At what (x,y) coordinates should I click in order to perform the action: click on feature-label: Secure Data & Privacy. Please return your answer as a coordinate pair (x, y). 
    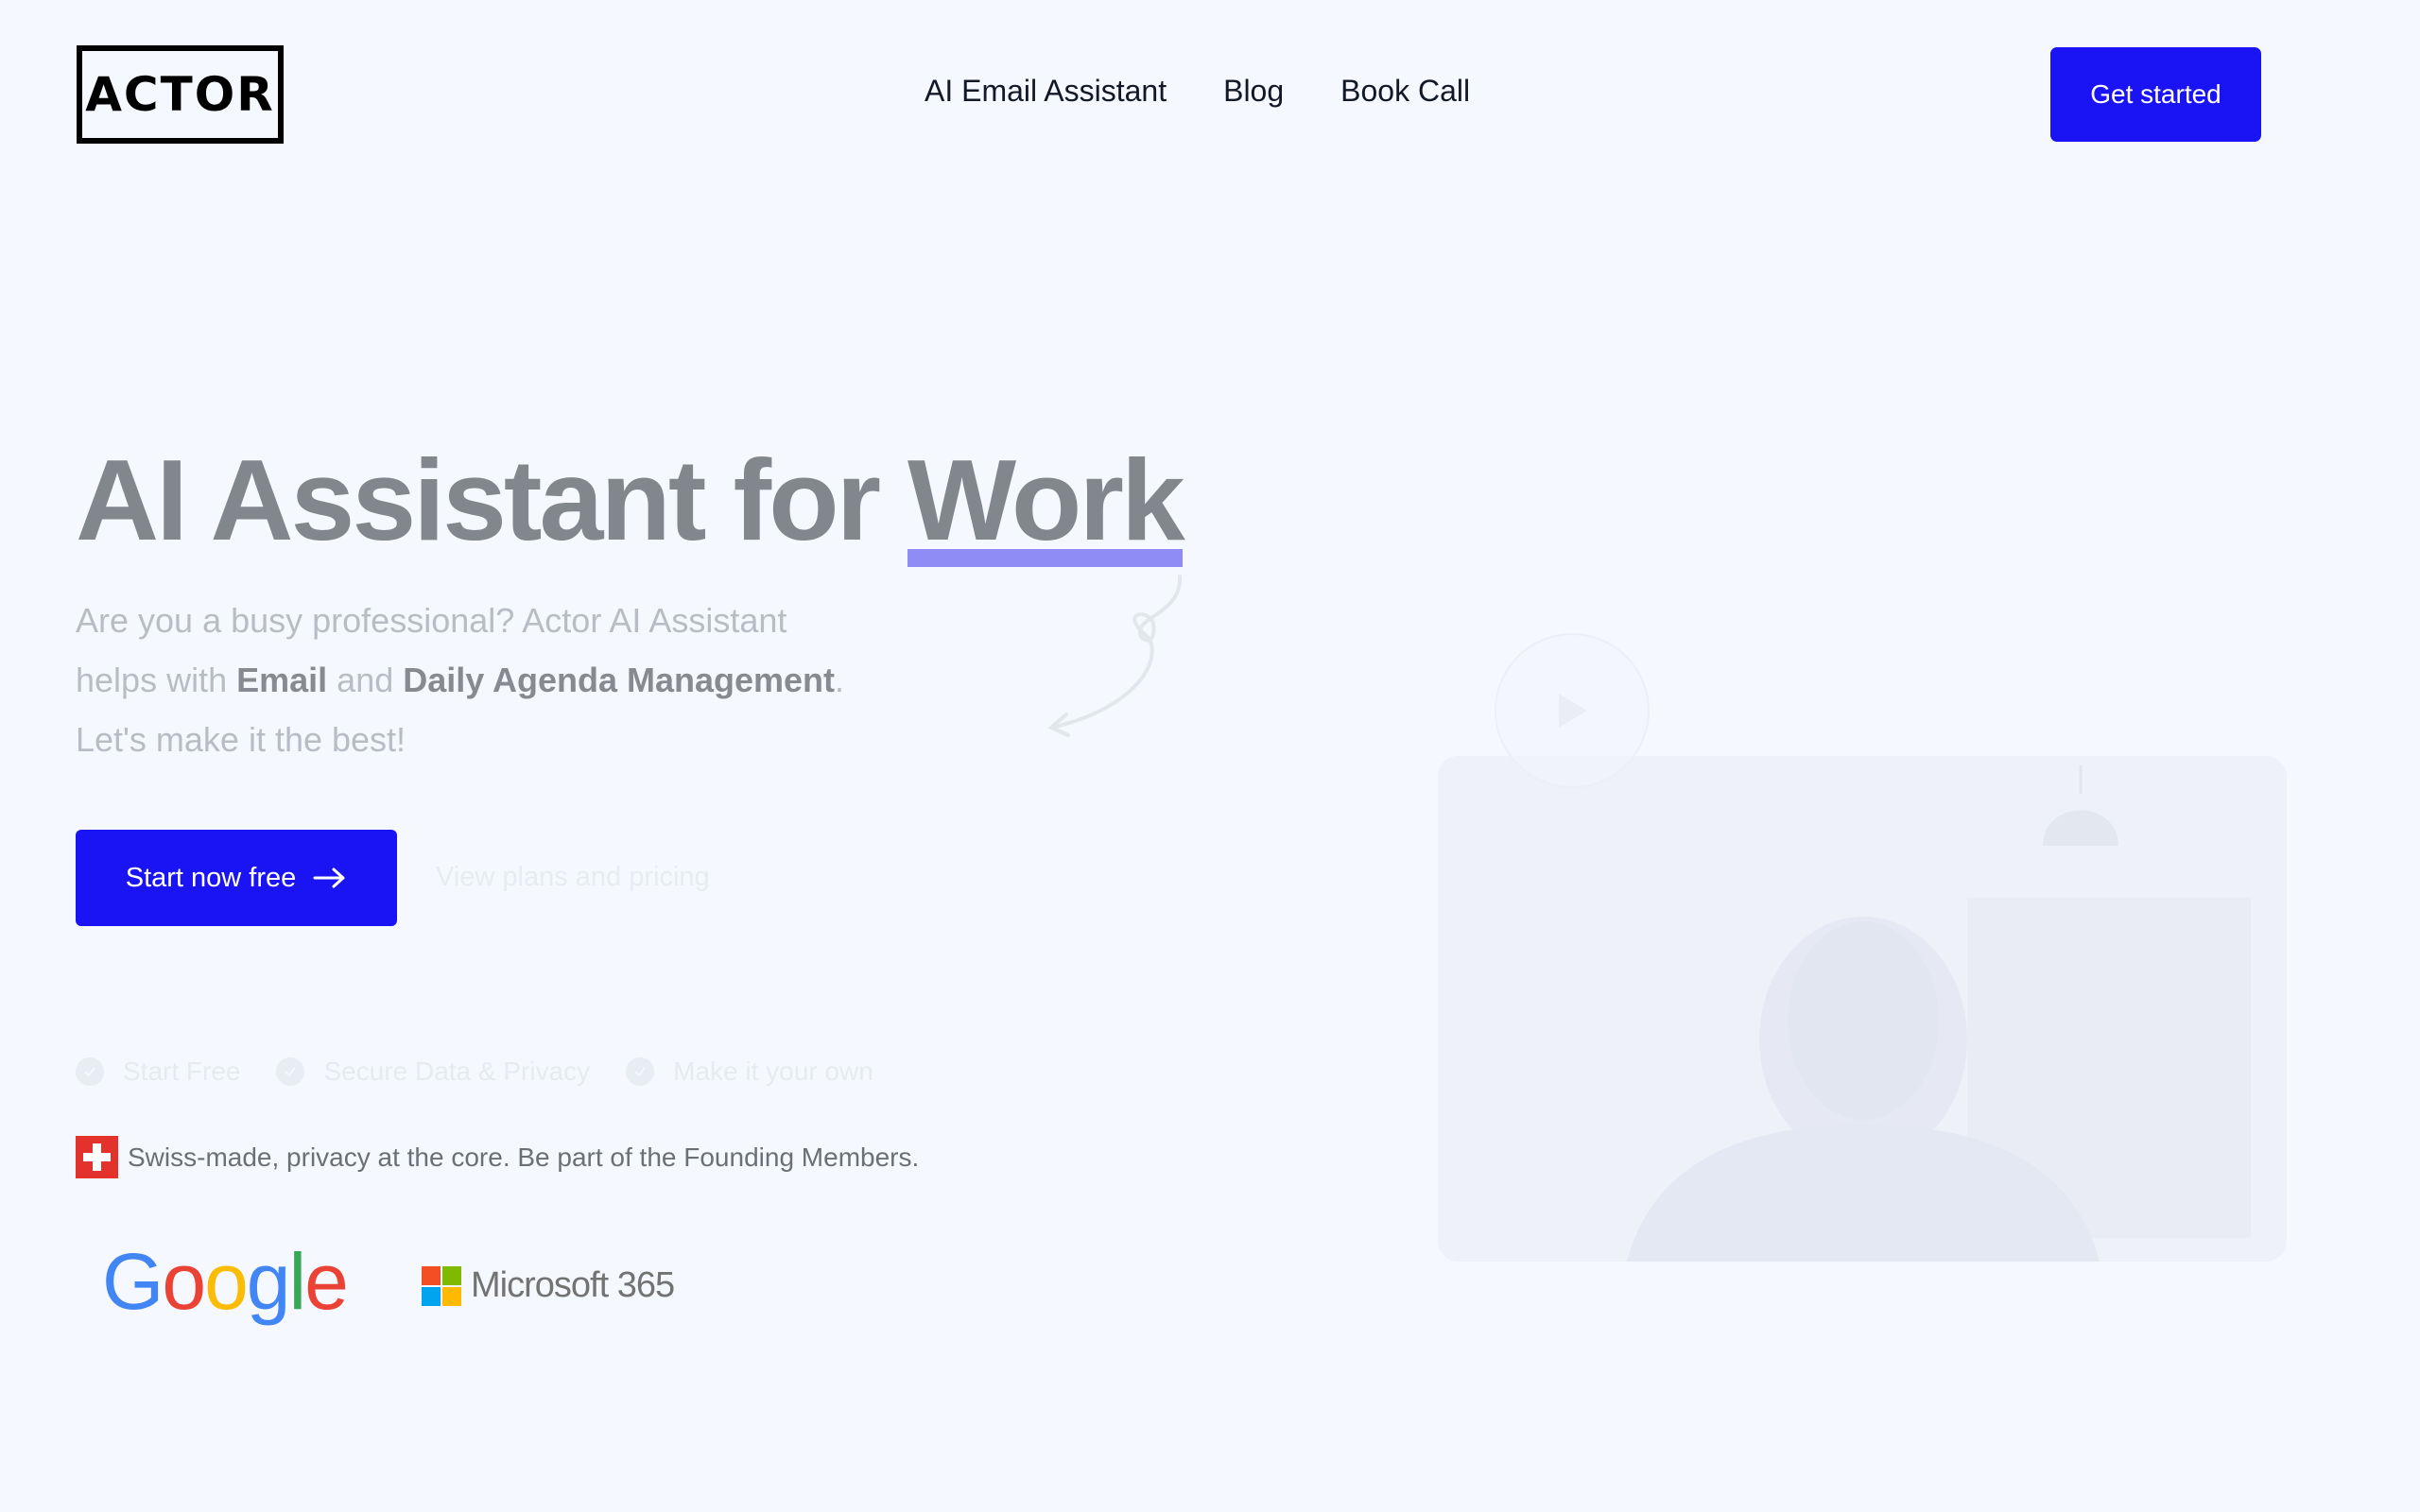
    Looking at the image, I should click on (457, 1071).